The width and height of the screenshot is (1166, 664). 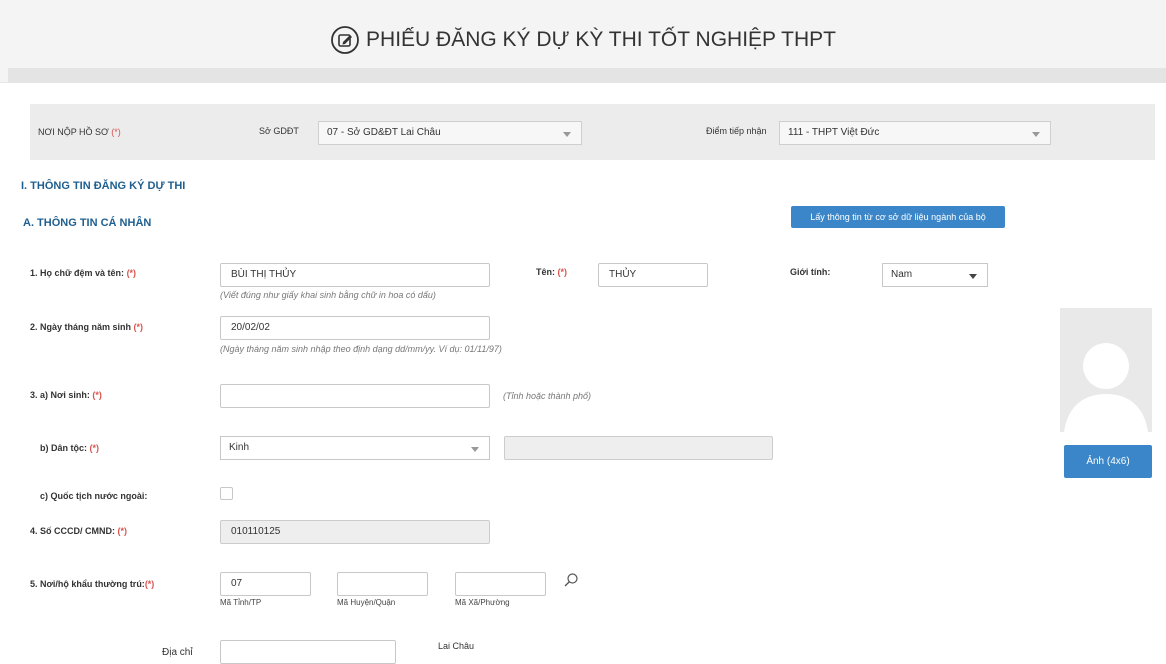 I want to click on birthplace-hint: (Tỉnh hoặc thành phố), so click(x=547, y=396).